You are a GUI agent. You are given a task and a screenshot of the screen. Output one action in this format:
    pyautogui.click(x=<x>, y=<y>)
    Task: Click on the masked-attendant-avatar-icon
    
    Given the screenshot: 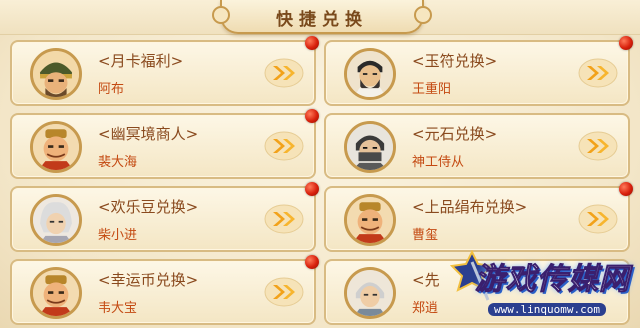 What is the action you would take?
    pyautogui.click(x=370, y=147)
    